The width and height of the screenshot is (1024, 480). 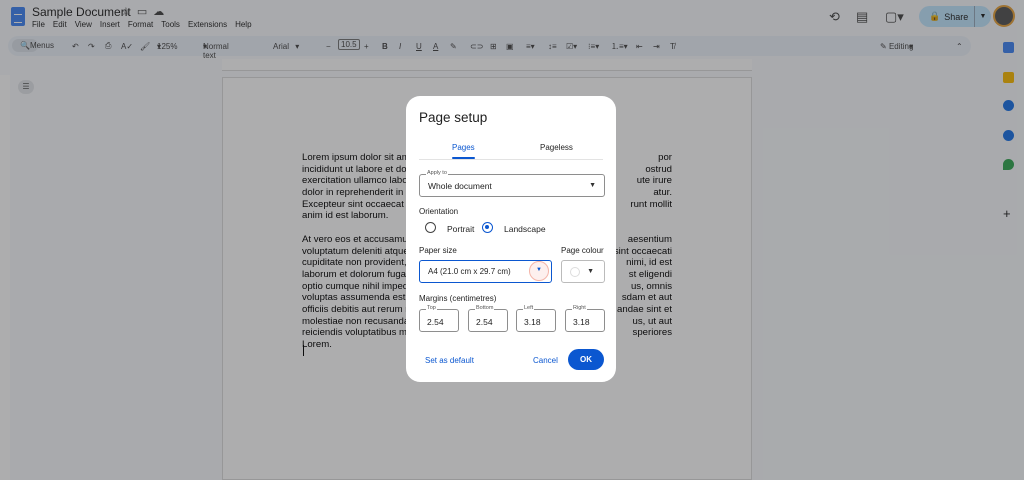 What do you see at coordinates (545, 360) in the screenshot?
I see `cancel-button: Cancel` at bounding box center [545, 360].